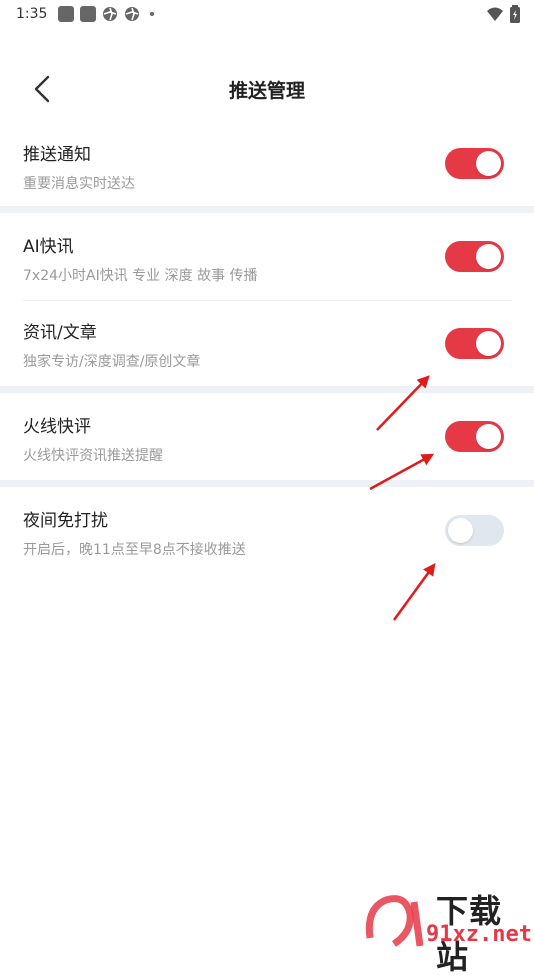  I want to click on setting-row-do-not-disturb: 夜间免打扰 开启后，晚11点至早8点不接收推送, so click(267, 535).